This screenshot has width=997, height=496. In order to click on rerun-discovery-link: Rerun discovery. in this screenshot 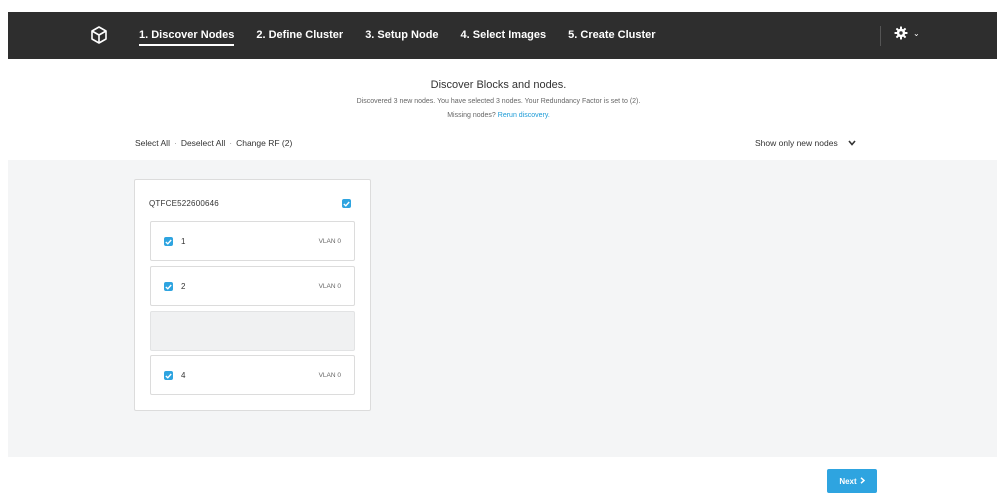, I will do `click(524, 115)`.